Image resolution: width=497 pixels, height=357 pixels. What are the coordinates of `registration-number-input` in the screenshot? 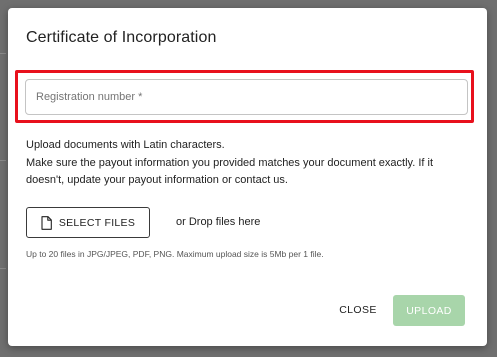 It's located at (251, 97).